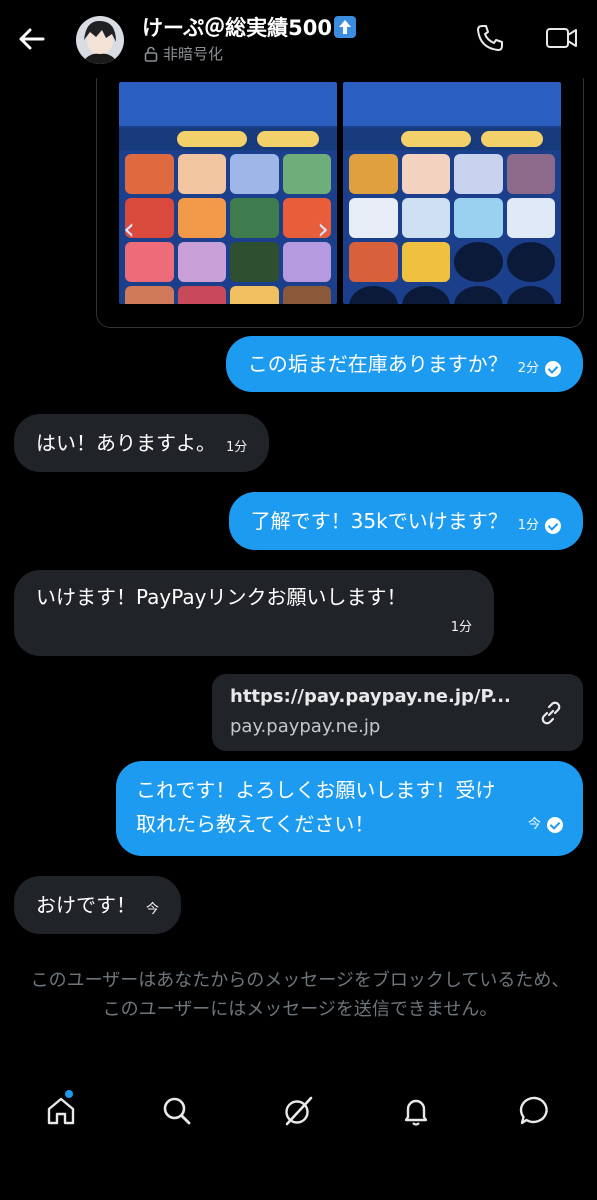 The image size is (597, 1200). What do you see at coordinates (349, 808) in the screenshot?
I see `message-bubble-outgoing: これです！よろしくお願いします！受け 取れたら教えてください！ 今` at bounding box center [349, 808].